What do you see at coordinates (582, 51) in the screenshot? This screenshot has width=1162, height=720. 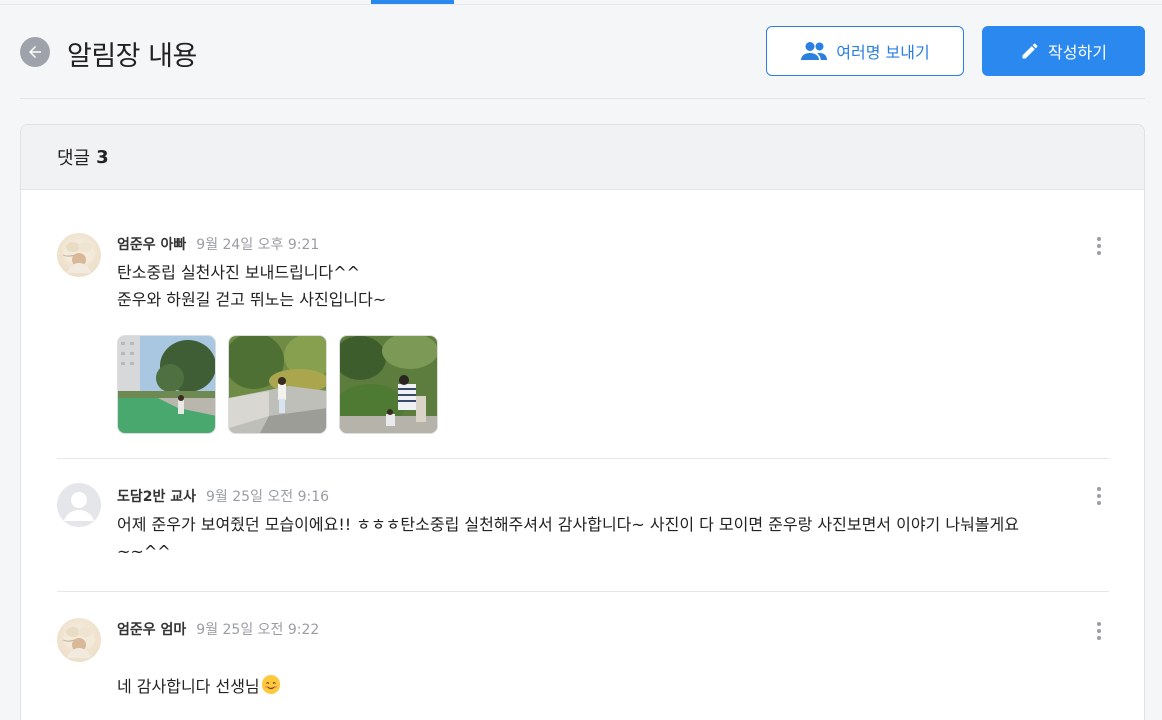 I see `page-header: 알림장 내용 여러명 보내기 작성하기` at bounding box center [582, 51].